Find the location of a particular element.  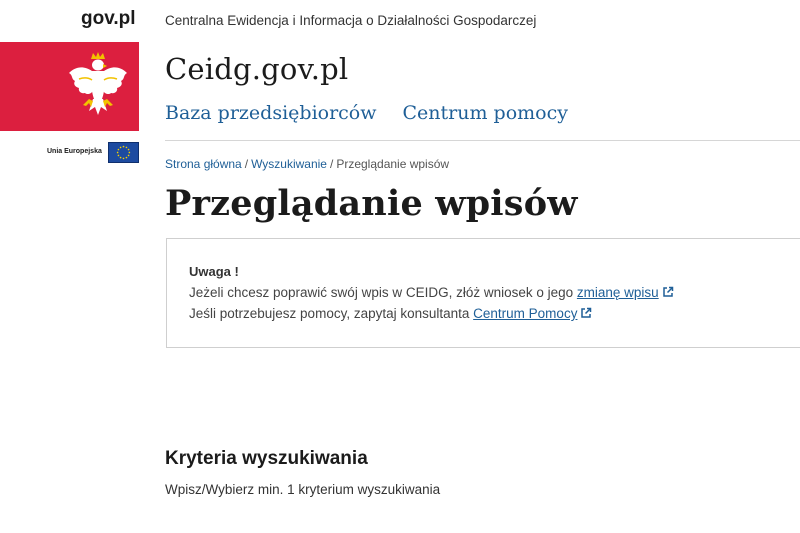

nav-divider is located at coordinates (482, 140).